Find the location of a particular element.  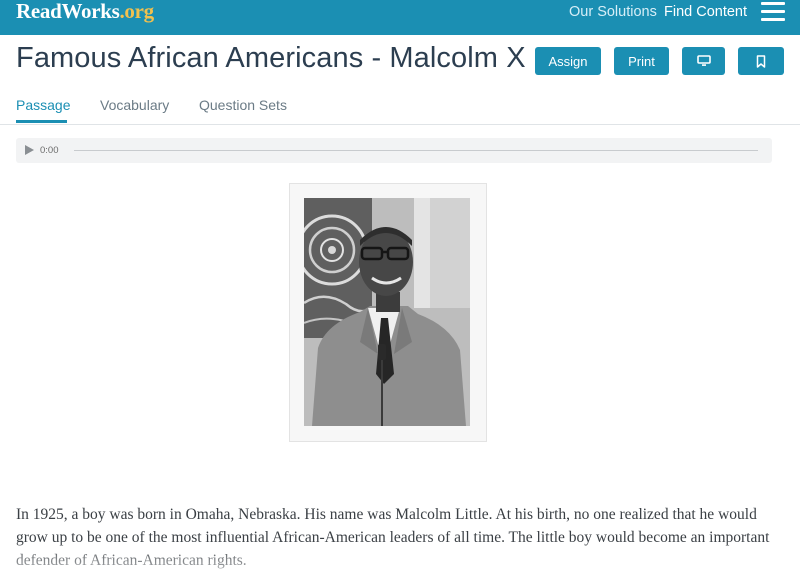

tab-passage: Passage is located at coordinates (43, 105).